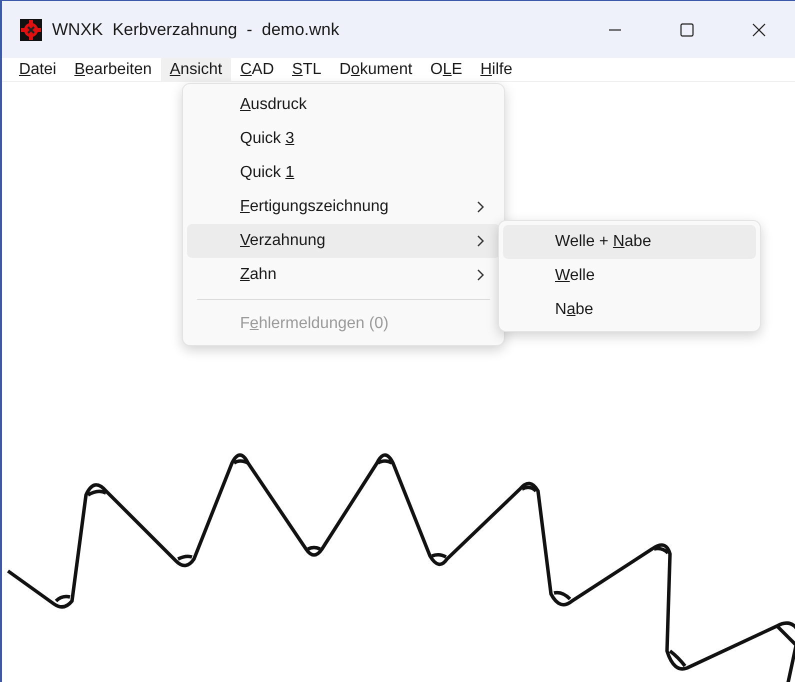 The width and height of the screenshot is (795, 682). I want to click on menu-option: Zahn, so click(343, 275).